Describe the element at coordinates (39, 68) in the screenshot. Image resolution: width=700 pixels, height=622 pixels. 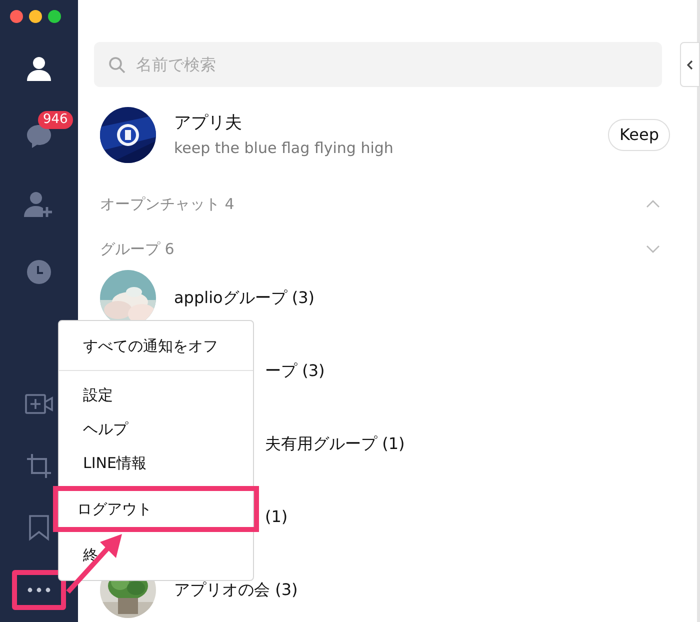
I see `person-icon` at that location.